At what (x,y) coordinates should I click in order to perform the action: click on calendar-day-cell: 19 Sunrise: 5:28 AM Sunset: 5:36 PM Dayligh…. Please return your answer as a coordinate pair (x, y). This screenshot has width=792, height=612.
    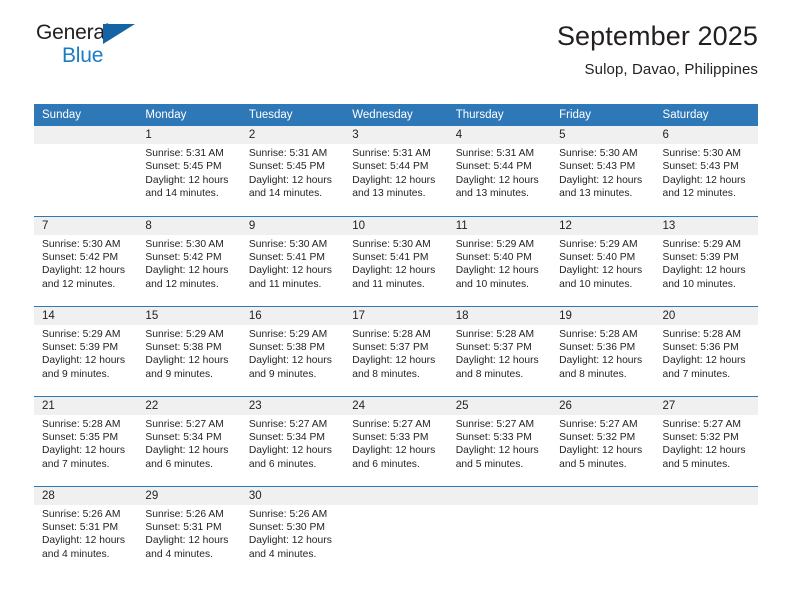
    Looking at the image, I should click on (603, 350).